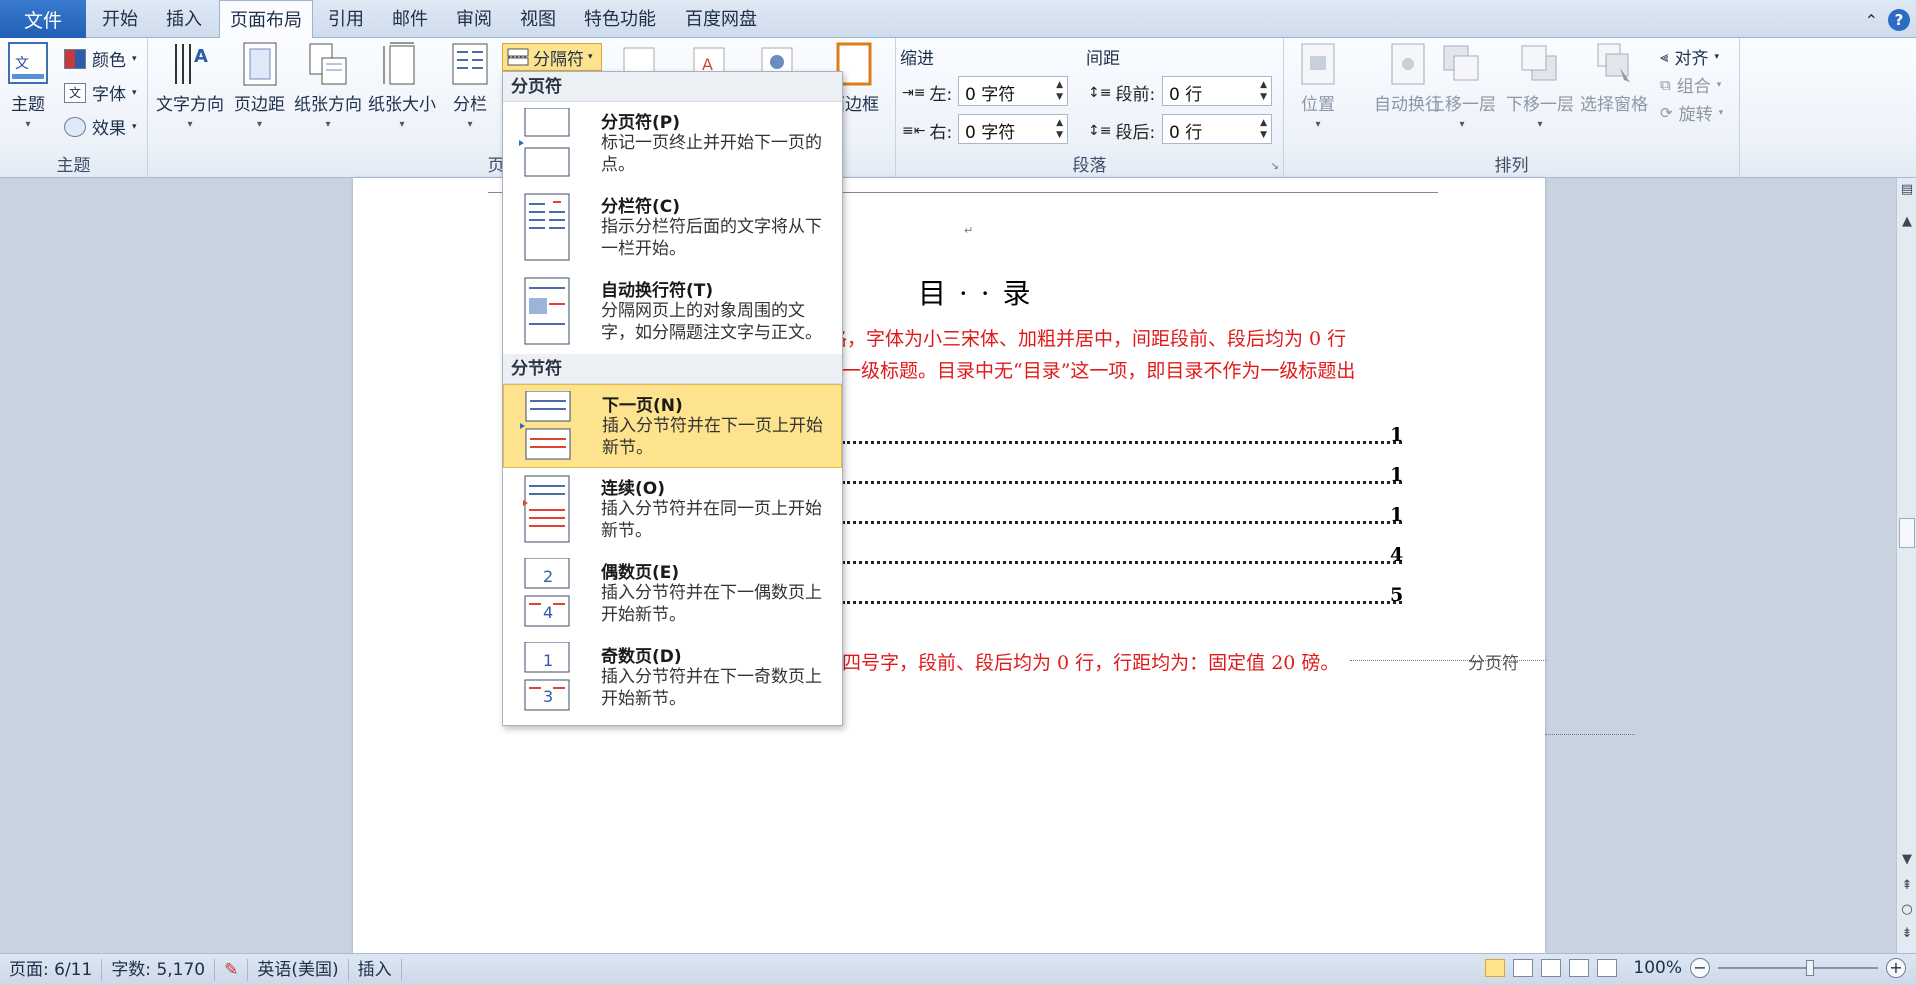 The height and width of the screenshot is (985, 1916). I want to click on send-backward-button: 下移一层 ▾, so click(1540, 86).